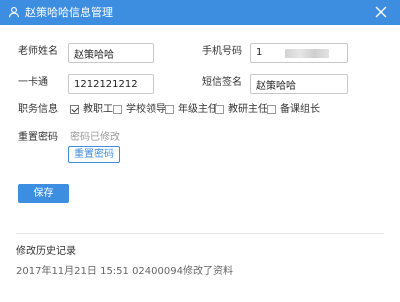 The image size is (400, 302). Describe the element at coordinates (111, 53) in the screenshot. I see `teacher-name-input` at that location.